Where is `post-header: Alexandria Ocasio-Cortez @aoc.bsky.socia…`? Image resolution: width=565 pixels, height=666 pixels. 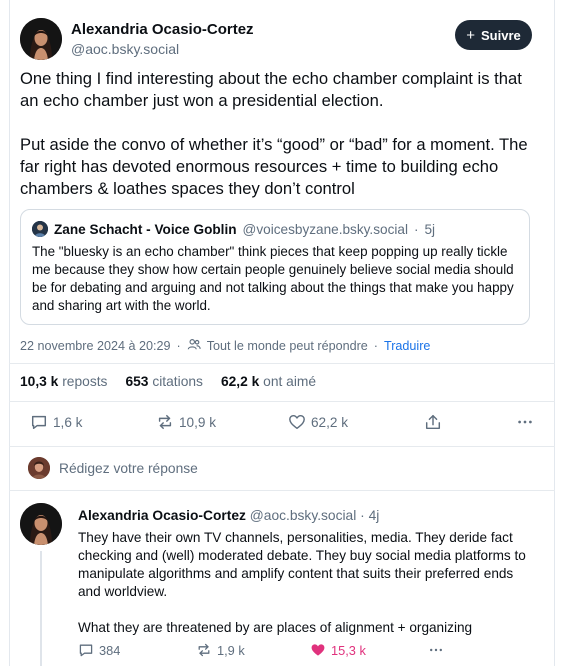 post-header: Alexandria Ocasio-Cortez @aoc.bsky.socia… is located at coordinates (276, 40).